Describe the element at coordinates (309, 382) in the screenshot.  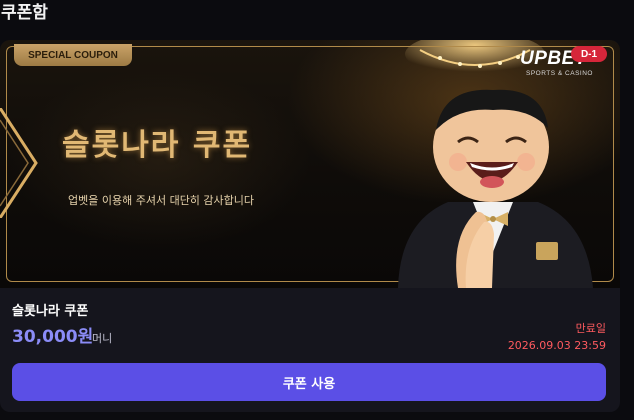
I see `use-coupon-button: 쿠폰 사용` at that location.